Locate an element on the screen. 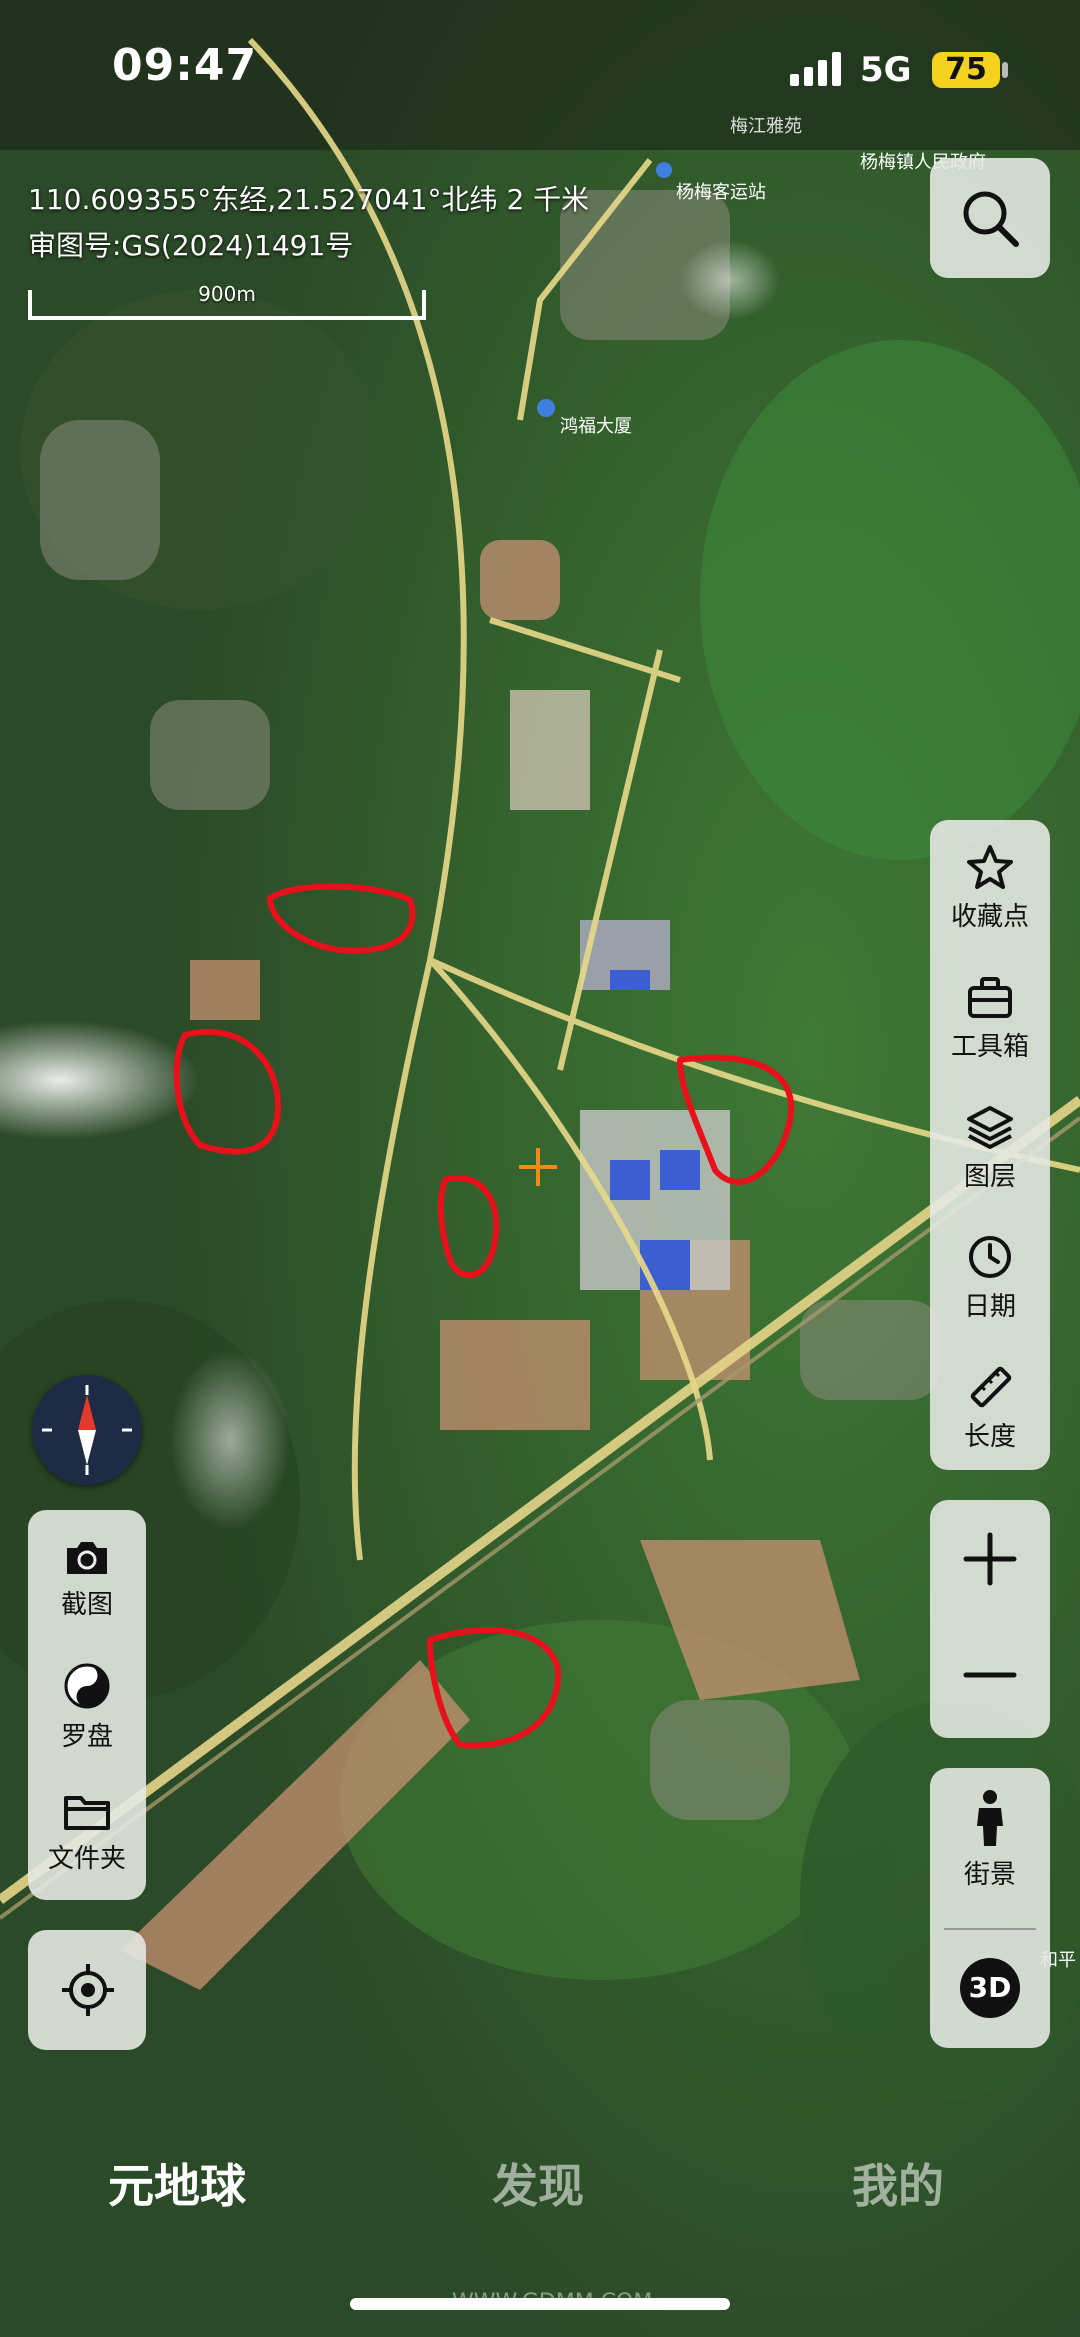  view-mode-panel: 街景 3D is located at coordinates (990, 1908).